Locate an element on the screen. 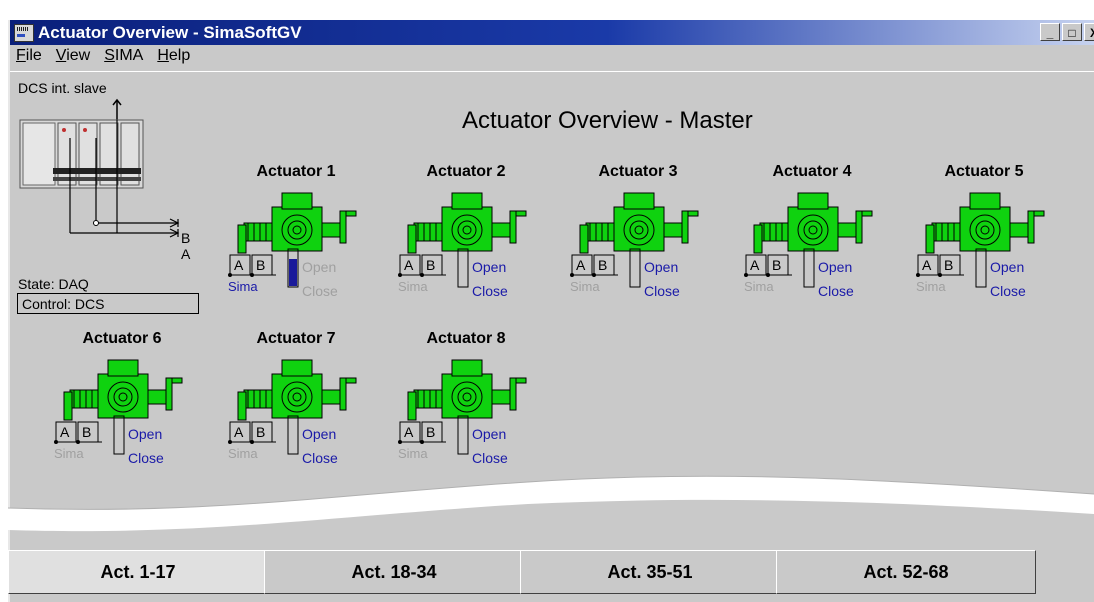  menu-sima: SIMA is located at coordinates (123, 58).